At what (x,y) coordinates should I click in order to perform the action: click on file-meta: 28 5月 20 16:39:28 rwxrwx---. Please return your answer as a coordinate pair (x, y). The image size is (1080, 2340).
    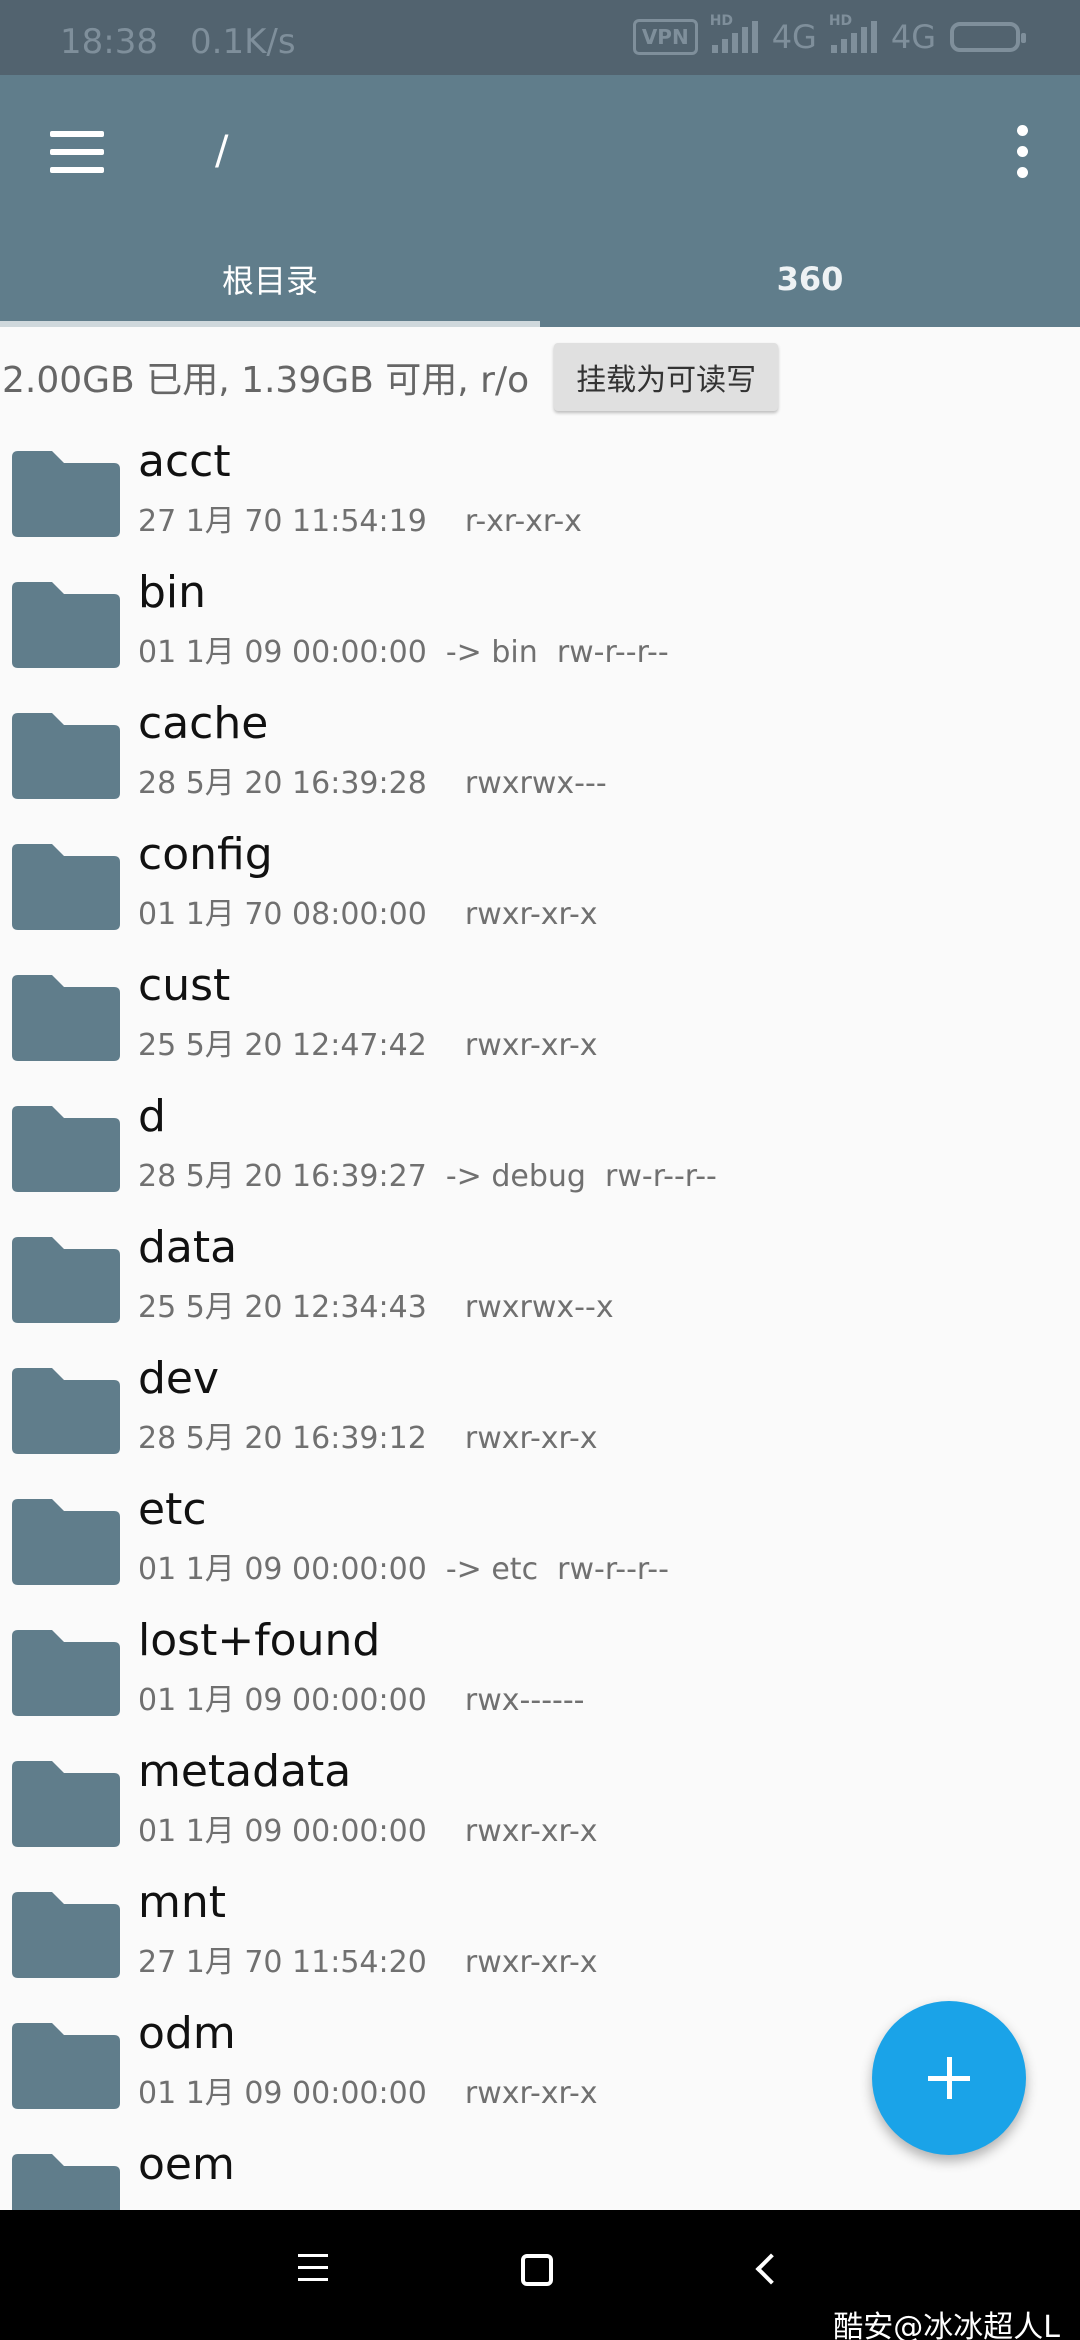
    Looking at the image, I should click on (372, 783).